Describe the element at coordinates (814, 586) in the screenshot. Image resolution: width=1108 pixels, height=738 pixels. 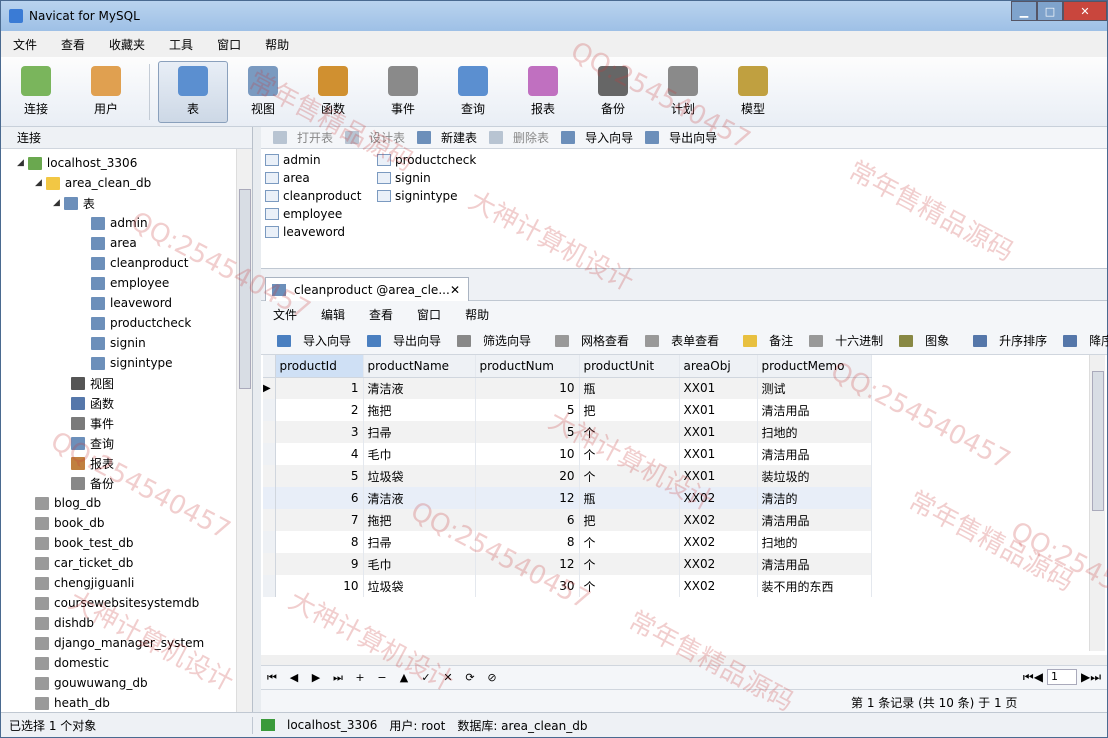
I see `table-cell: 装不用的东西` at that location.